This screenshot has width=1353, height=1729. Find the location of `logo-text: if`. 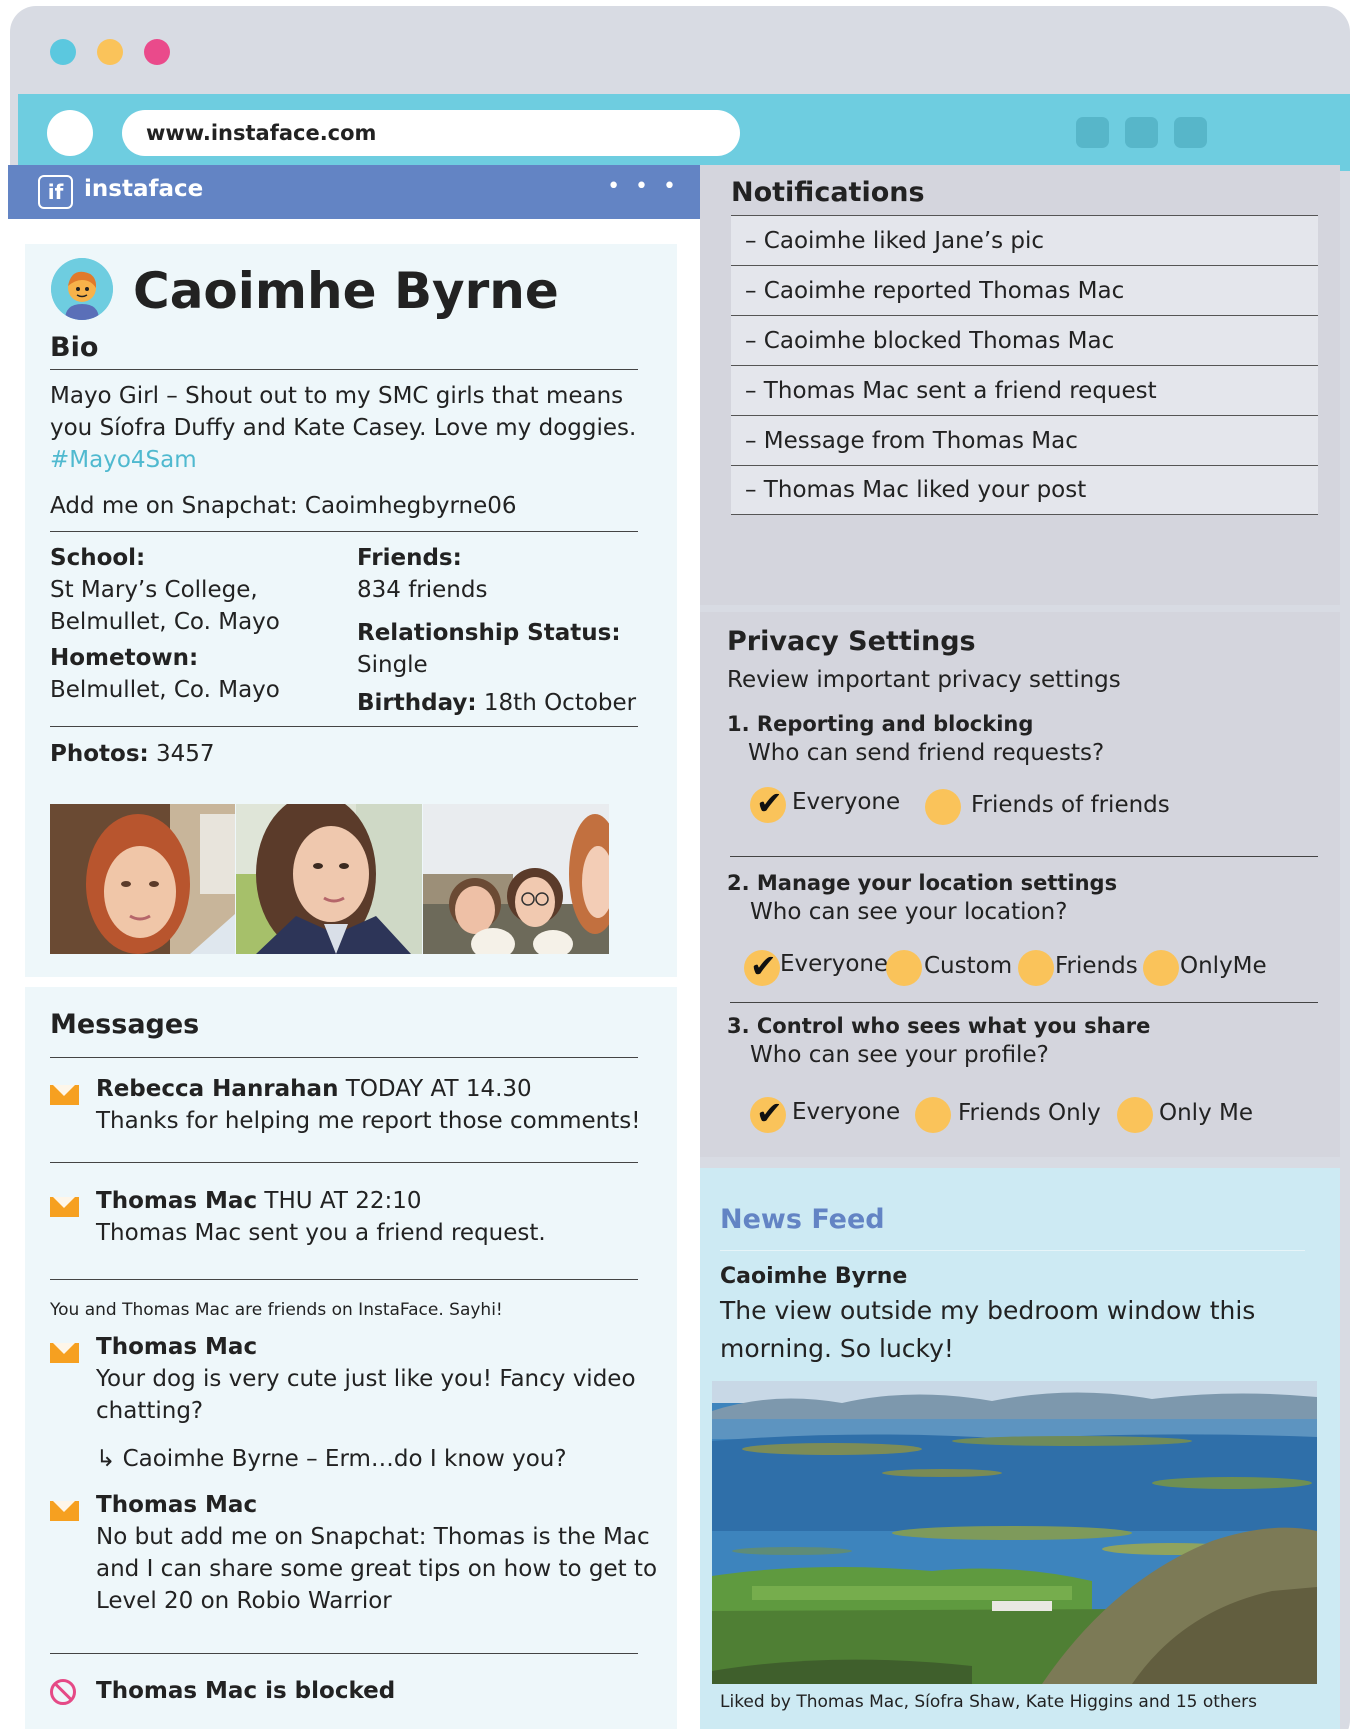

logo-text: if is located at coordinates (55, 192).